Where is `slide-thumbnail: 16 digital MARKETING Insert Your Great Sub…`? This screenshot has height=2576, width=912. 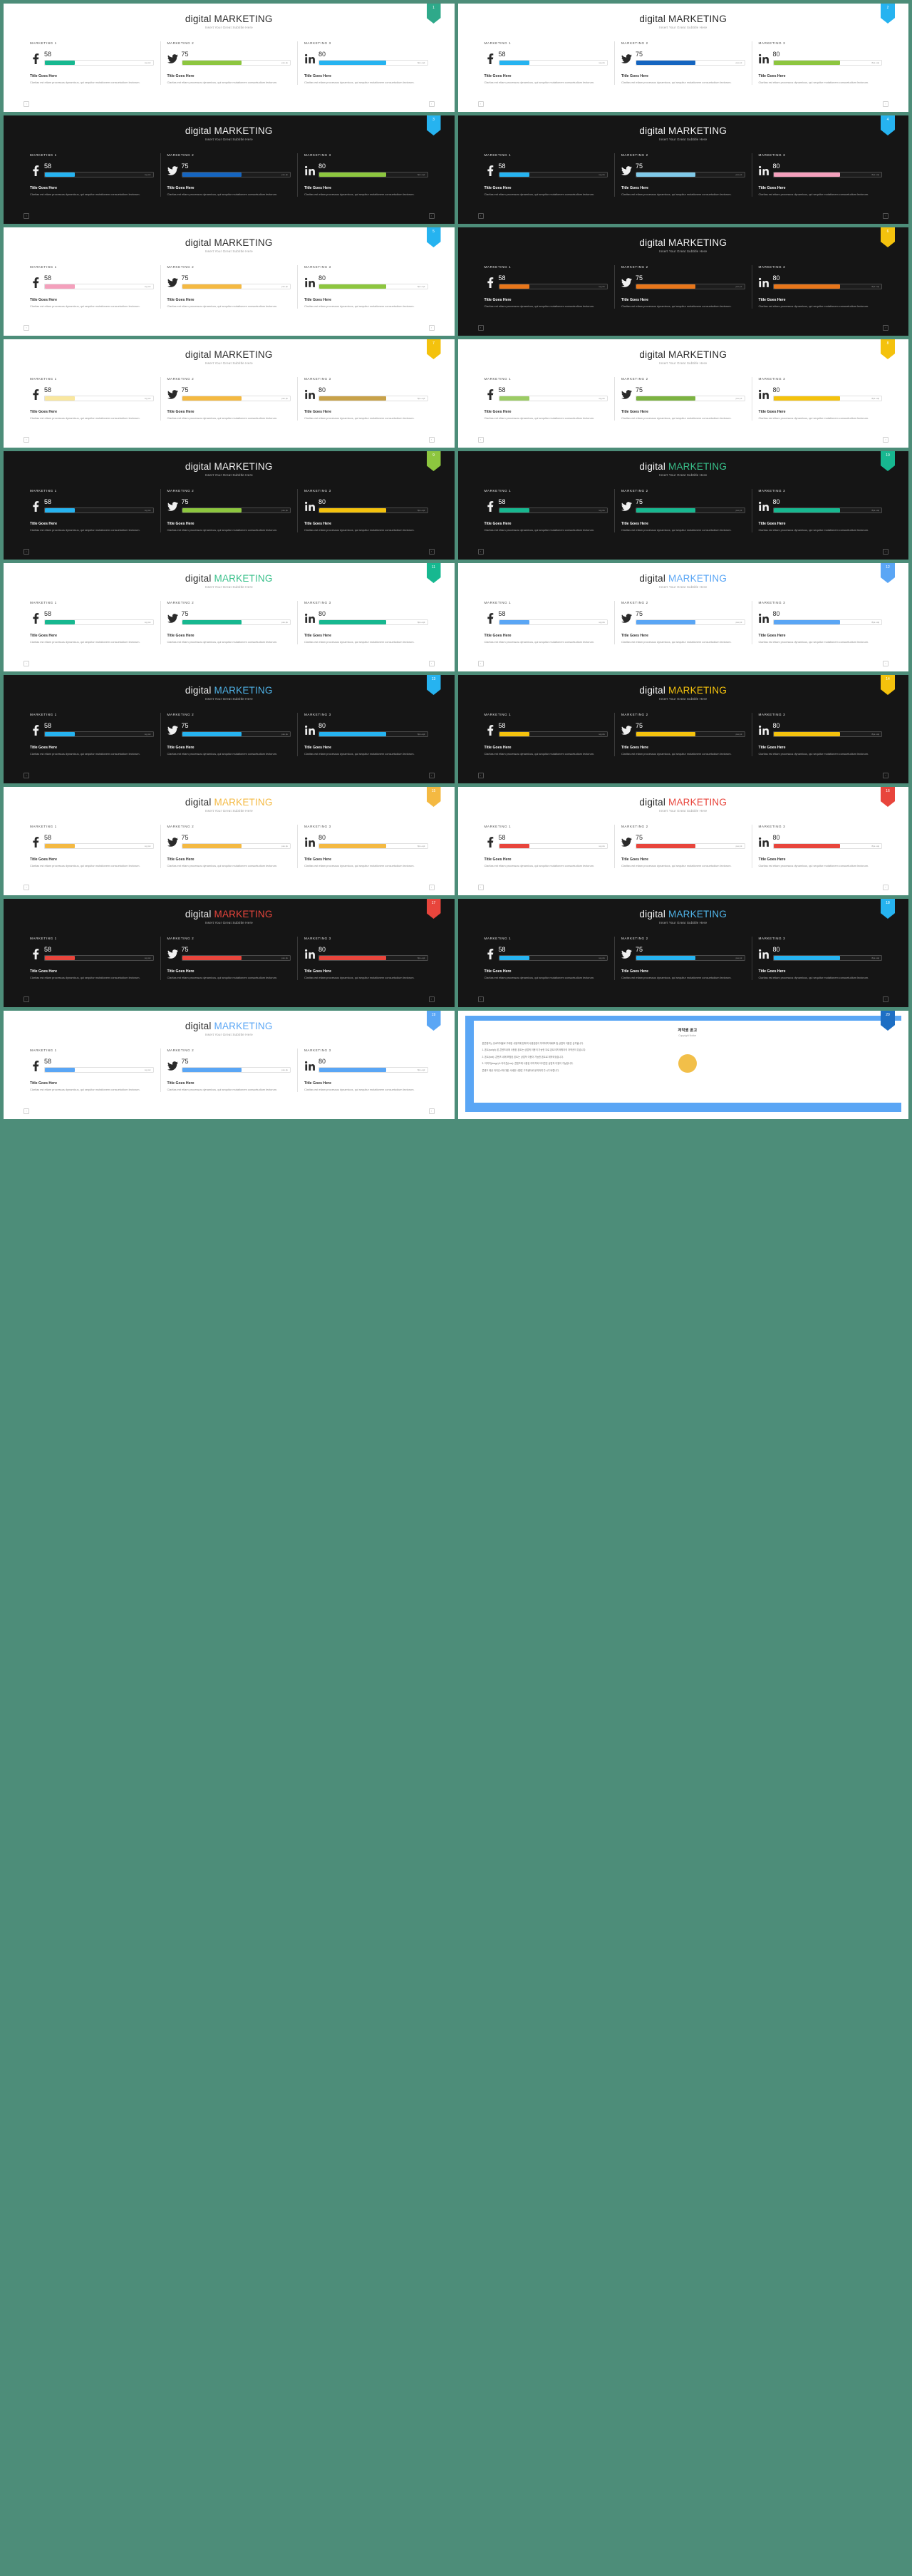 slide-thumbnail: 16 digital MARKETING Insert Your Great Sub… is located at coordinates (682, 841).